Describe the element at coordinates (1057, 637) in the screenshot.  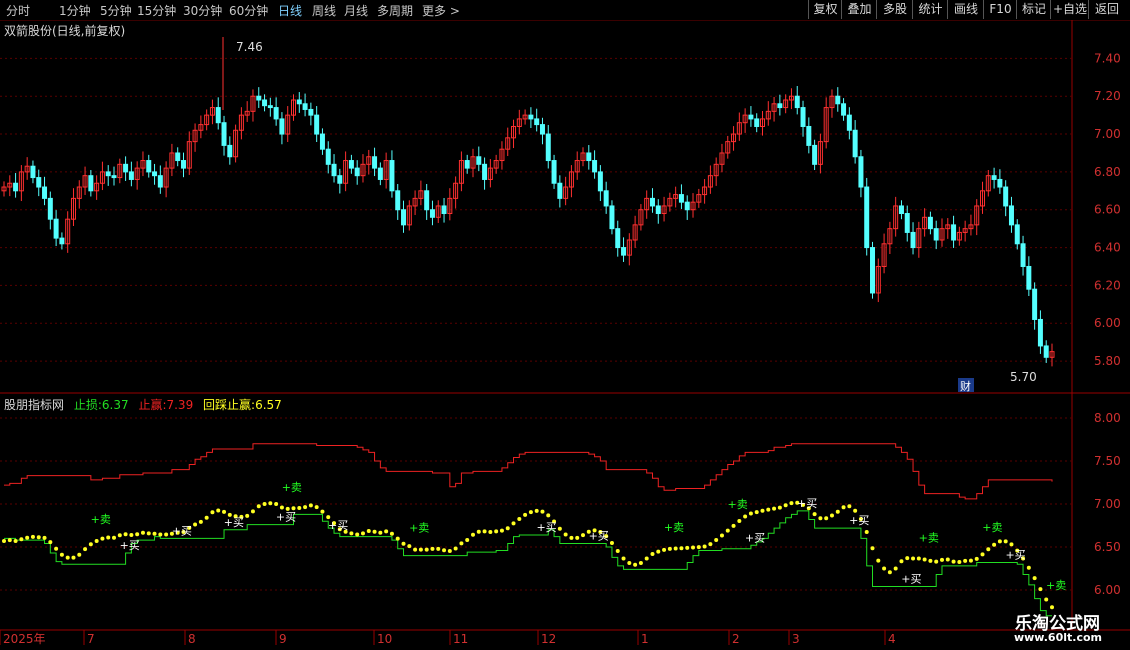
I see `watermark-url: www.60lt.com` at that location.